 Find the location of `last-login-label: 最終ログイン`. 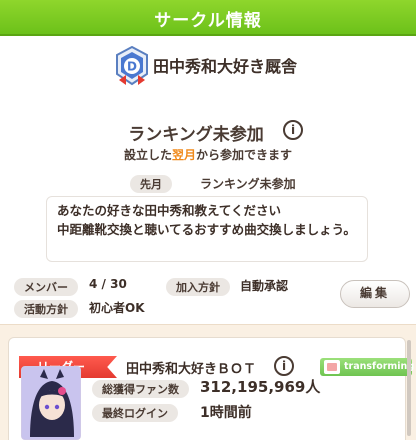

last-login-label: 最終ログイン is located at coordinates (135, 413).